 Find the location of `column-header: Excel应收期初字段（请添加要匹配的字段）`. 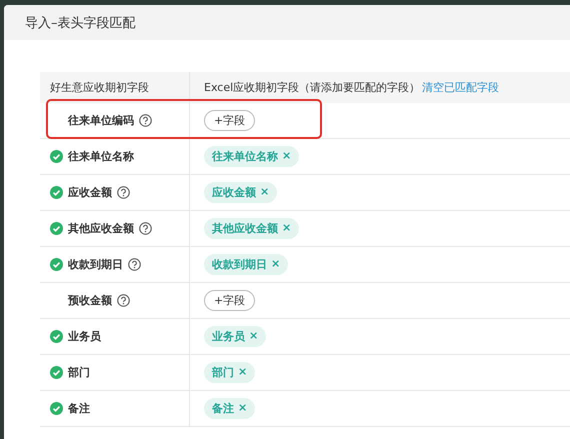

column-header: Excel应收期初字段（请添加要匹配的字段） is located at coordinates (312, 87).